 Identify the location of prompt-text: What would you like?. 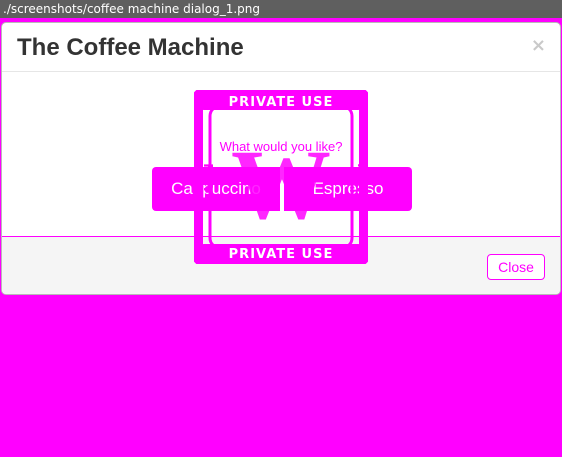
(281, 146).